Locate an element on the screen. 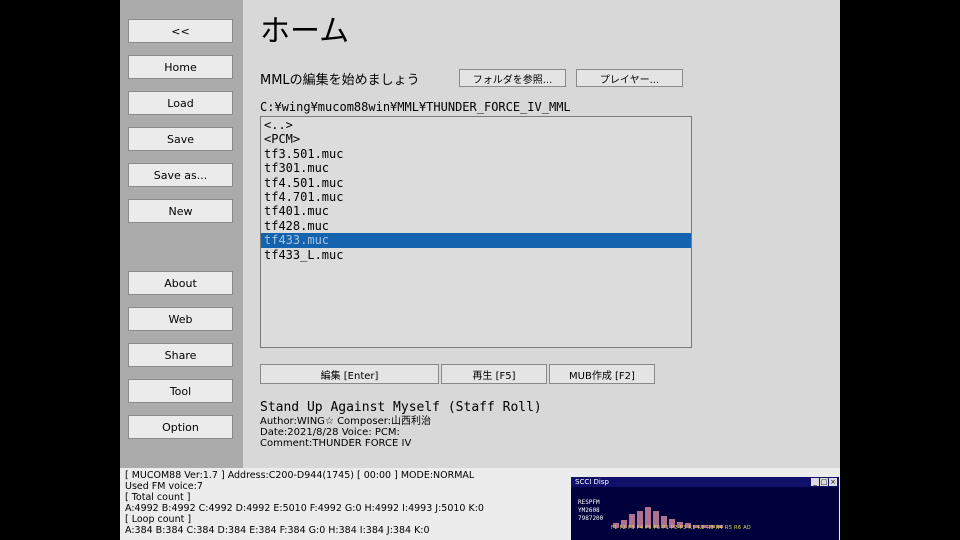 The image size is (960, 540). collapse-sidebar-button: << is located at coordinates (180, 31).